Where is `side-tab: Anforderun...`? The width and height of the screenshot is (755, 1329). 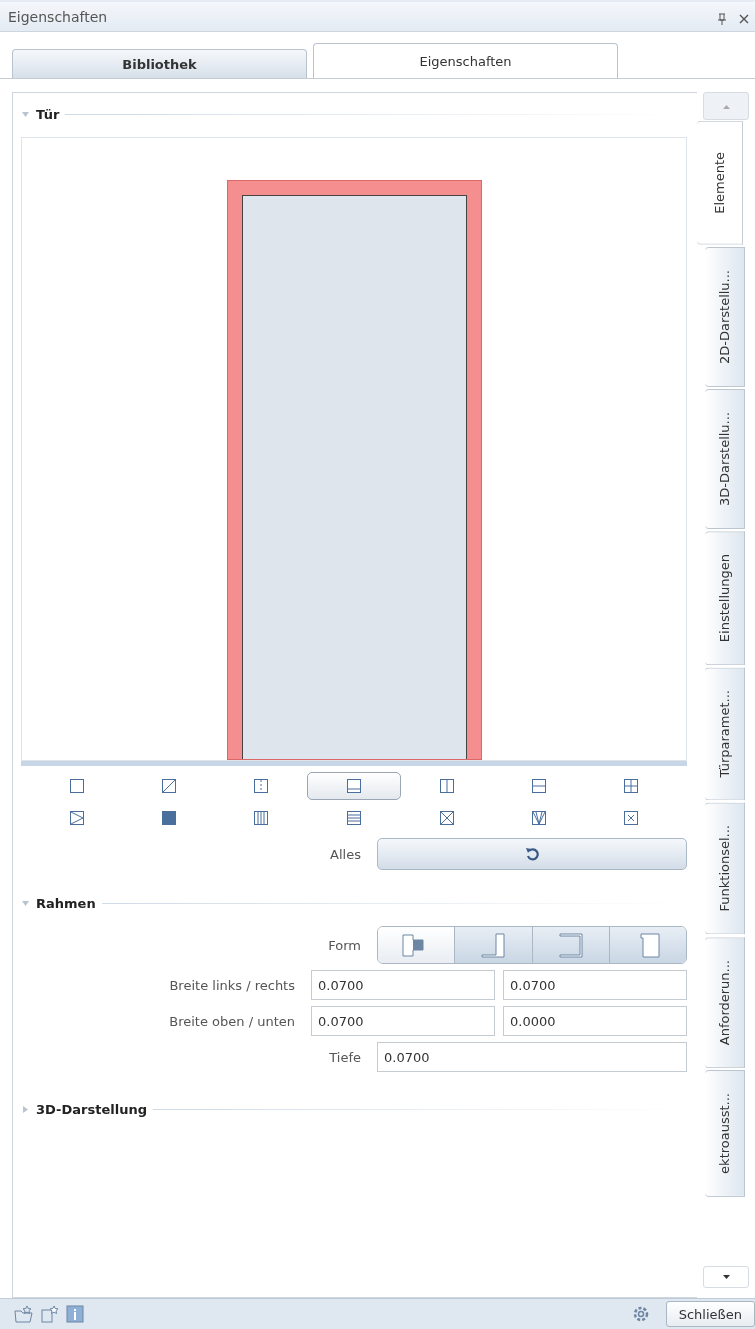 side-tab: Anforderun... is located at coordinates (725, 1002).